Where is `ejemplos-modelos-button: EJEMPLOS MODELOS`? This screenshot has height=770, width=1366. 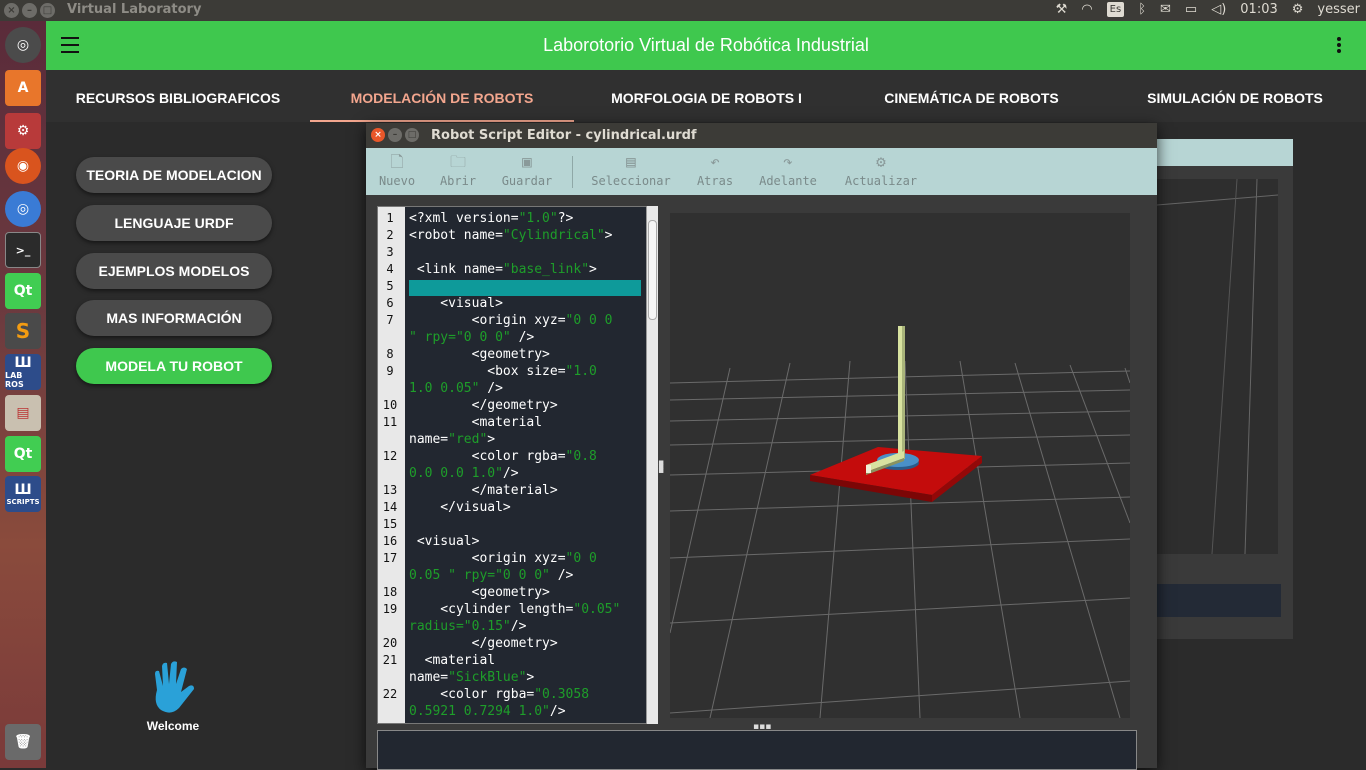 ejemplos-modelos-button: EJEMPLOS MODELOS is located at coordinates (174, 271).